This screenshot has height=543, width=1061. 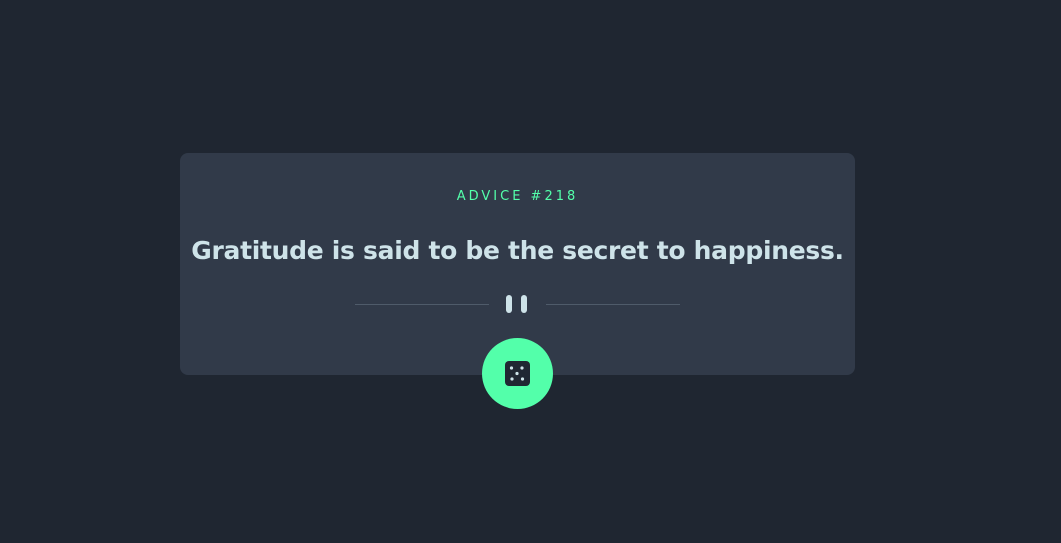 I want to click on pause-bar-right, so click(x=524, y=304).